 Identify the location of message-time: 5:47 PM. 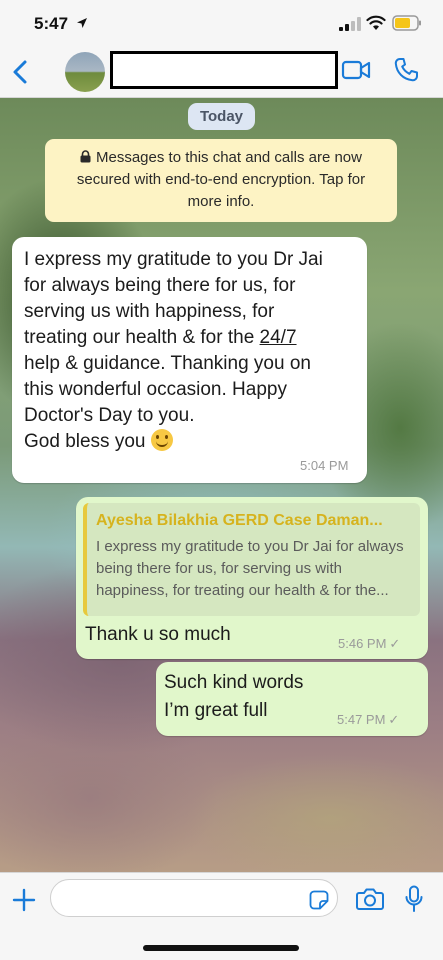
(361, 719).